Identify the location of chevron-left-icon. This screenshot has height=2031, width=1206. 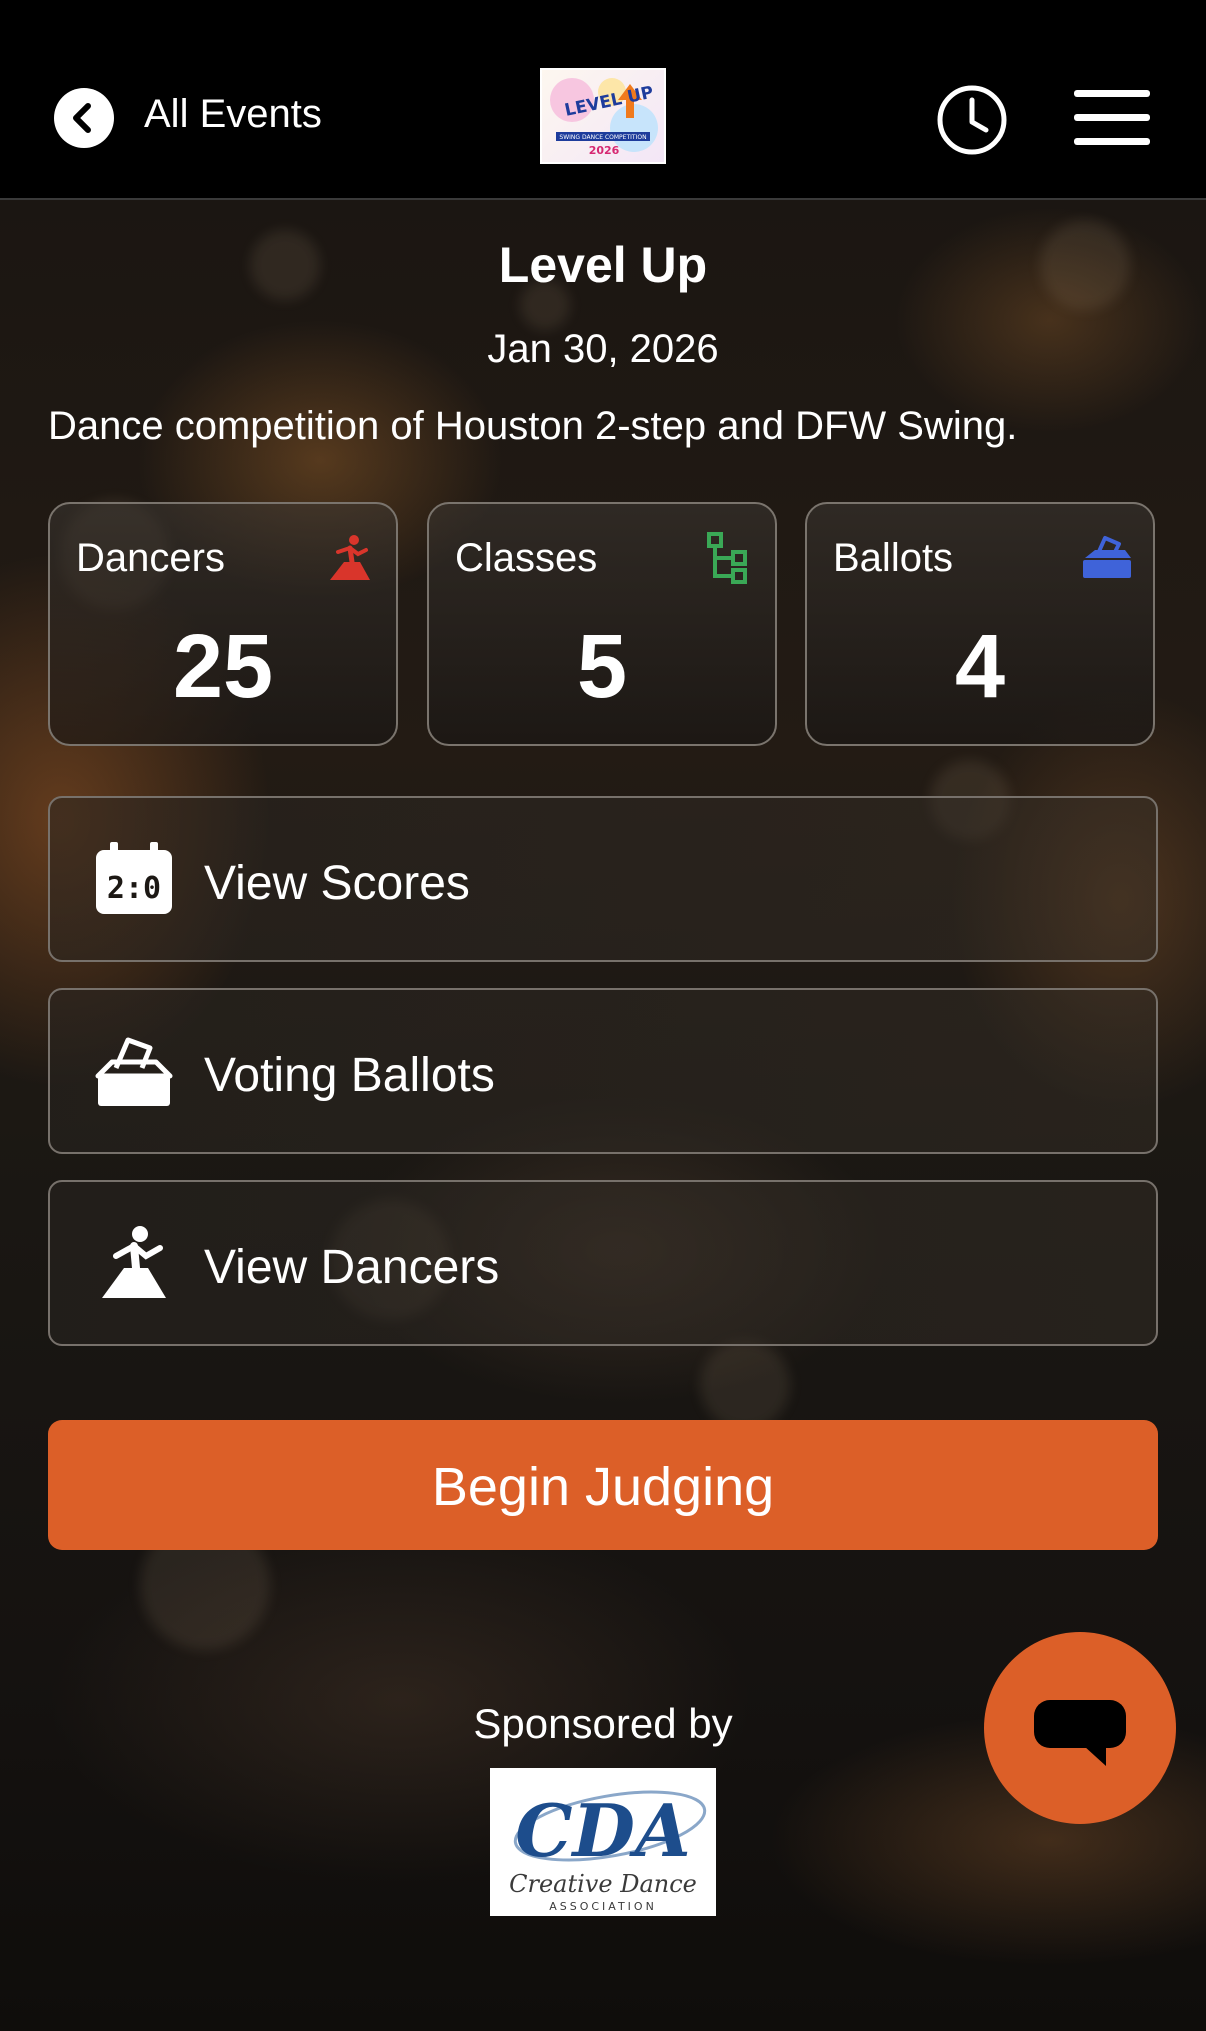
(82, 118).